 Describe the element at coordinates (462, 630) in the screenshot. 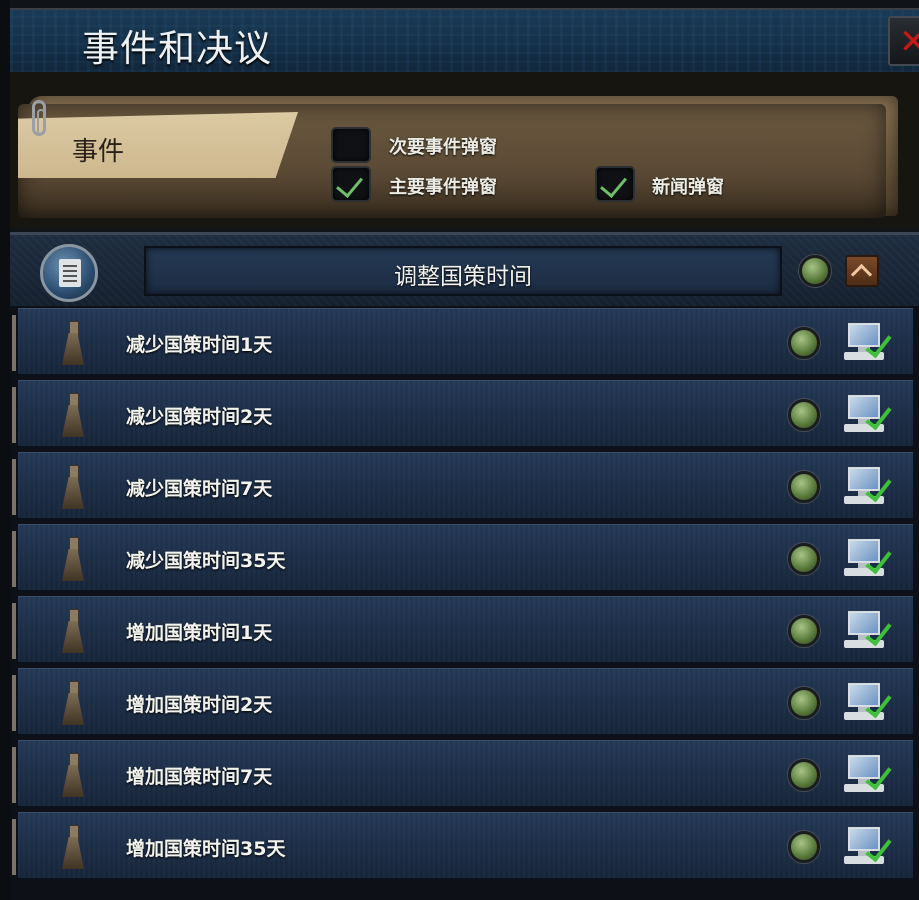

I see `decision-row: 增加国策时间1天` at that location.